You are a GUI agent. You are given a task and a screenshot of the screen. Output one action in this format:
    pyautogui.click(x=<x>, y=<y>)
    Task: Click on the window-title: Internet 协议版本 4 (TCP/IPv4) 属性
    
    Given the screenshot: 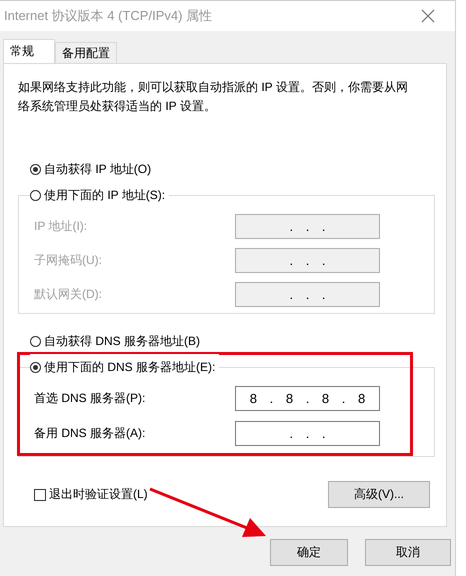 What is the action you would take?
    pyautogui.click(x=108, y=16)
    